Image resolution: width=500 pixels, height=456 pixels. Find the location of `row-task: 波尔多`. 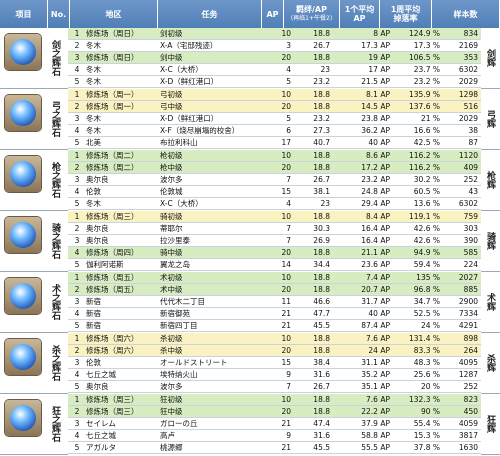

row-task: 波尔多 is located at coordinates (171, 179).